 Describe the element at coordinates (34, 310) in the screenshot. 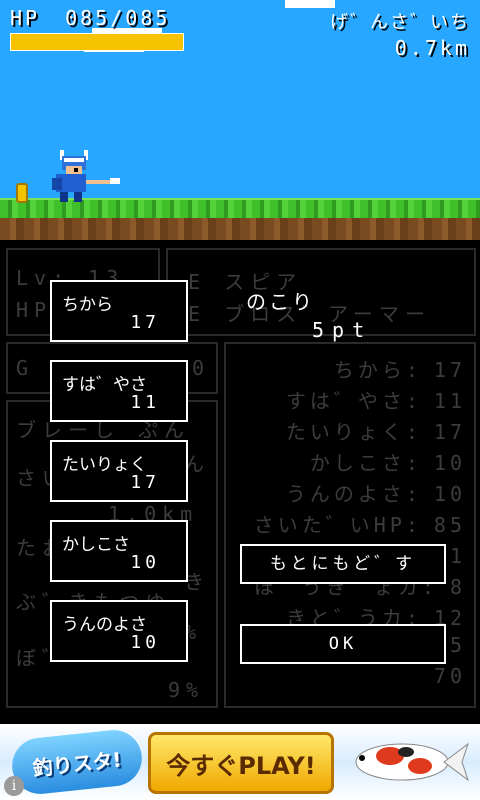

I see `hp-text: HP` at that location.